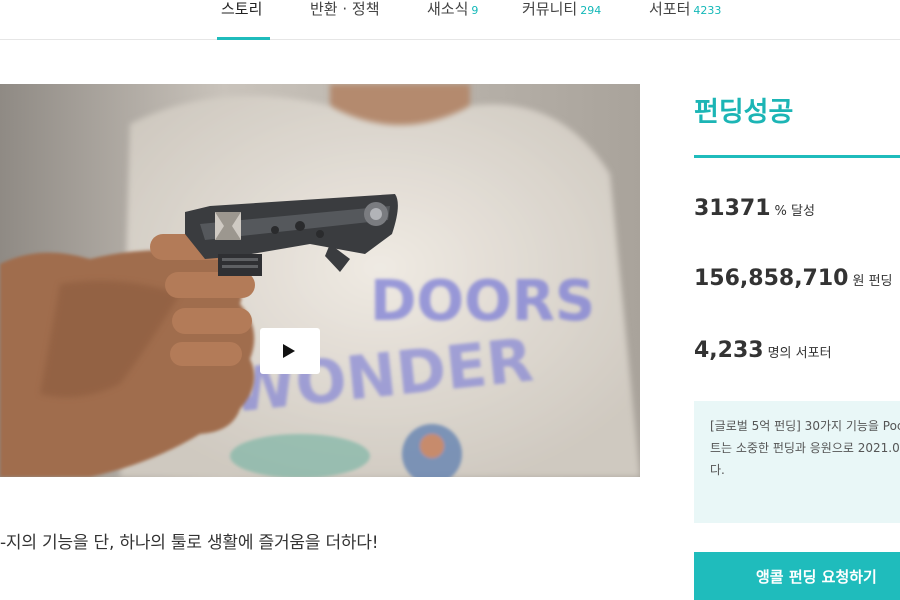  I want to click on status-divider, so click(797, 156).